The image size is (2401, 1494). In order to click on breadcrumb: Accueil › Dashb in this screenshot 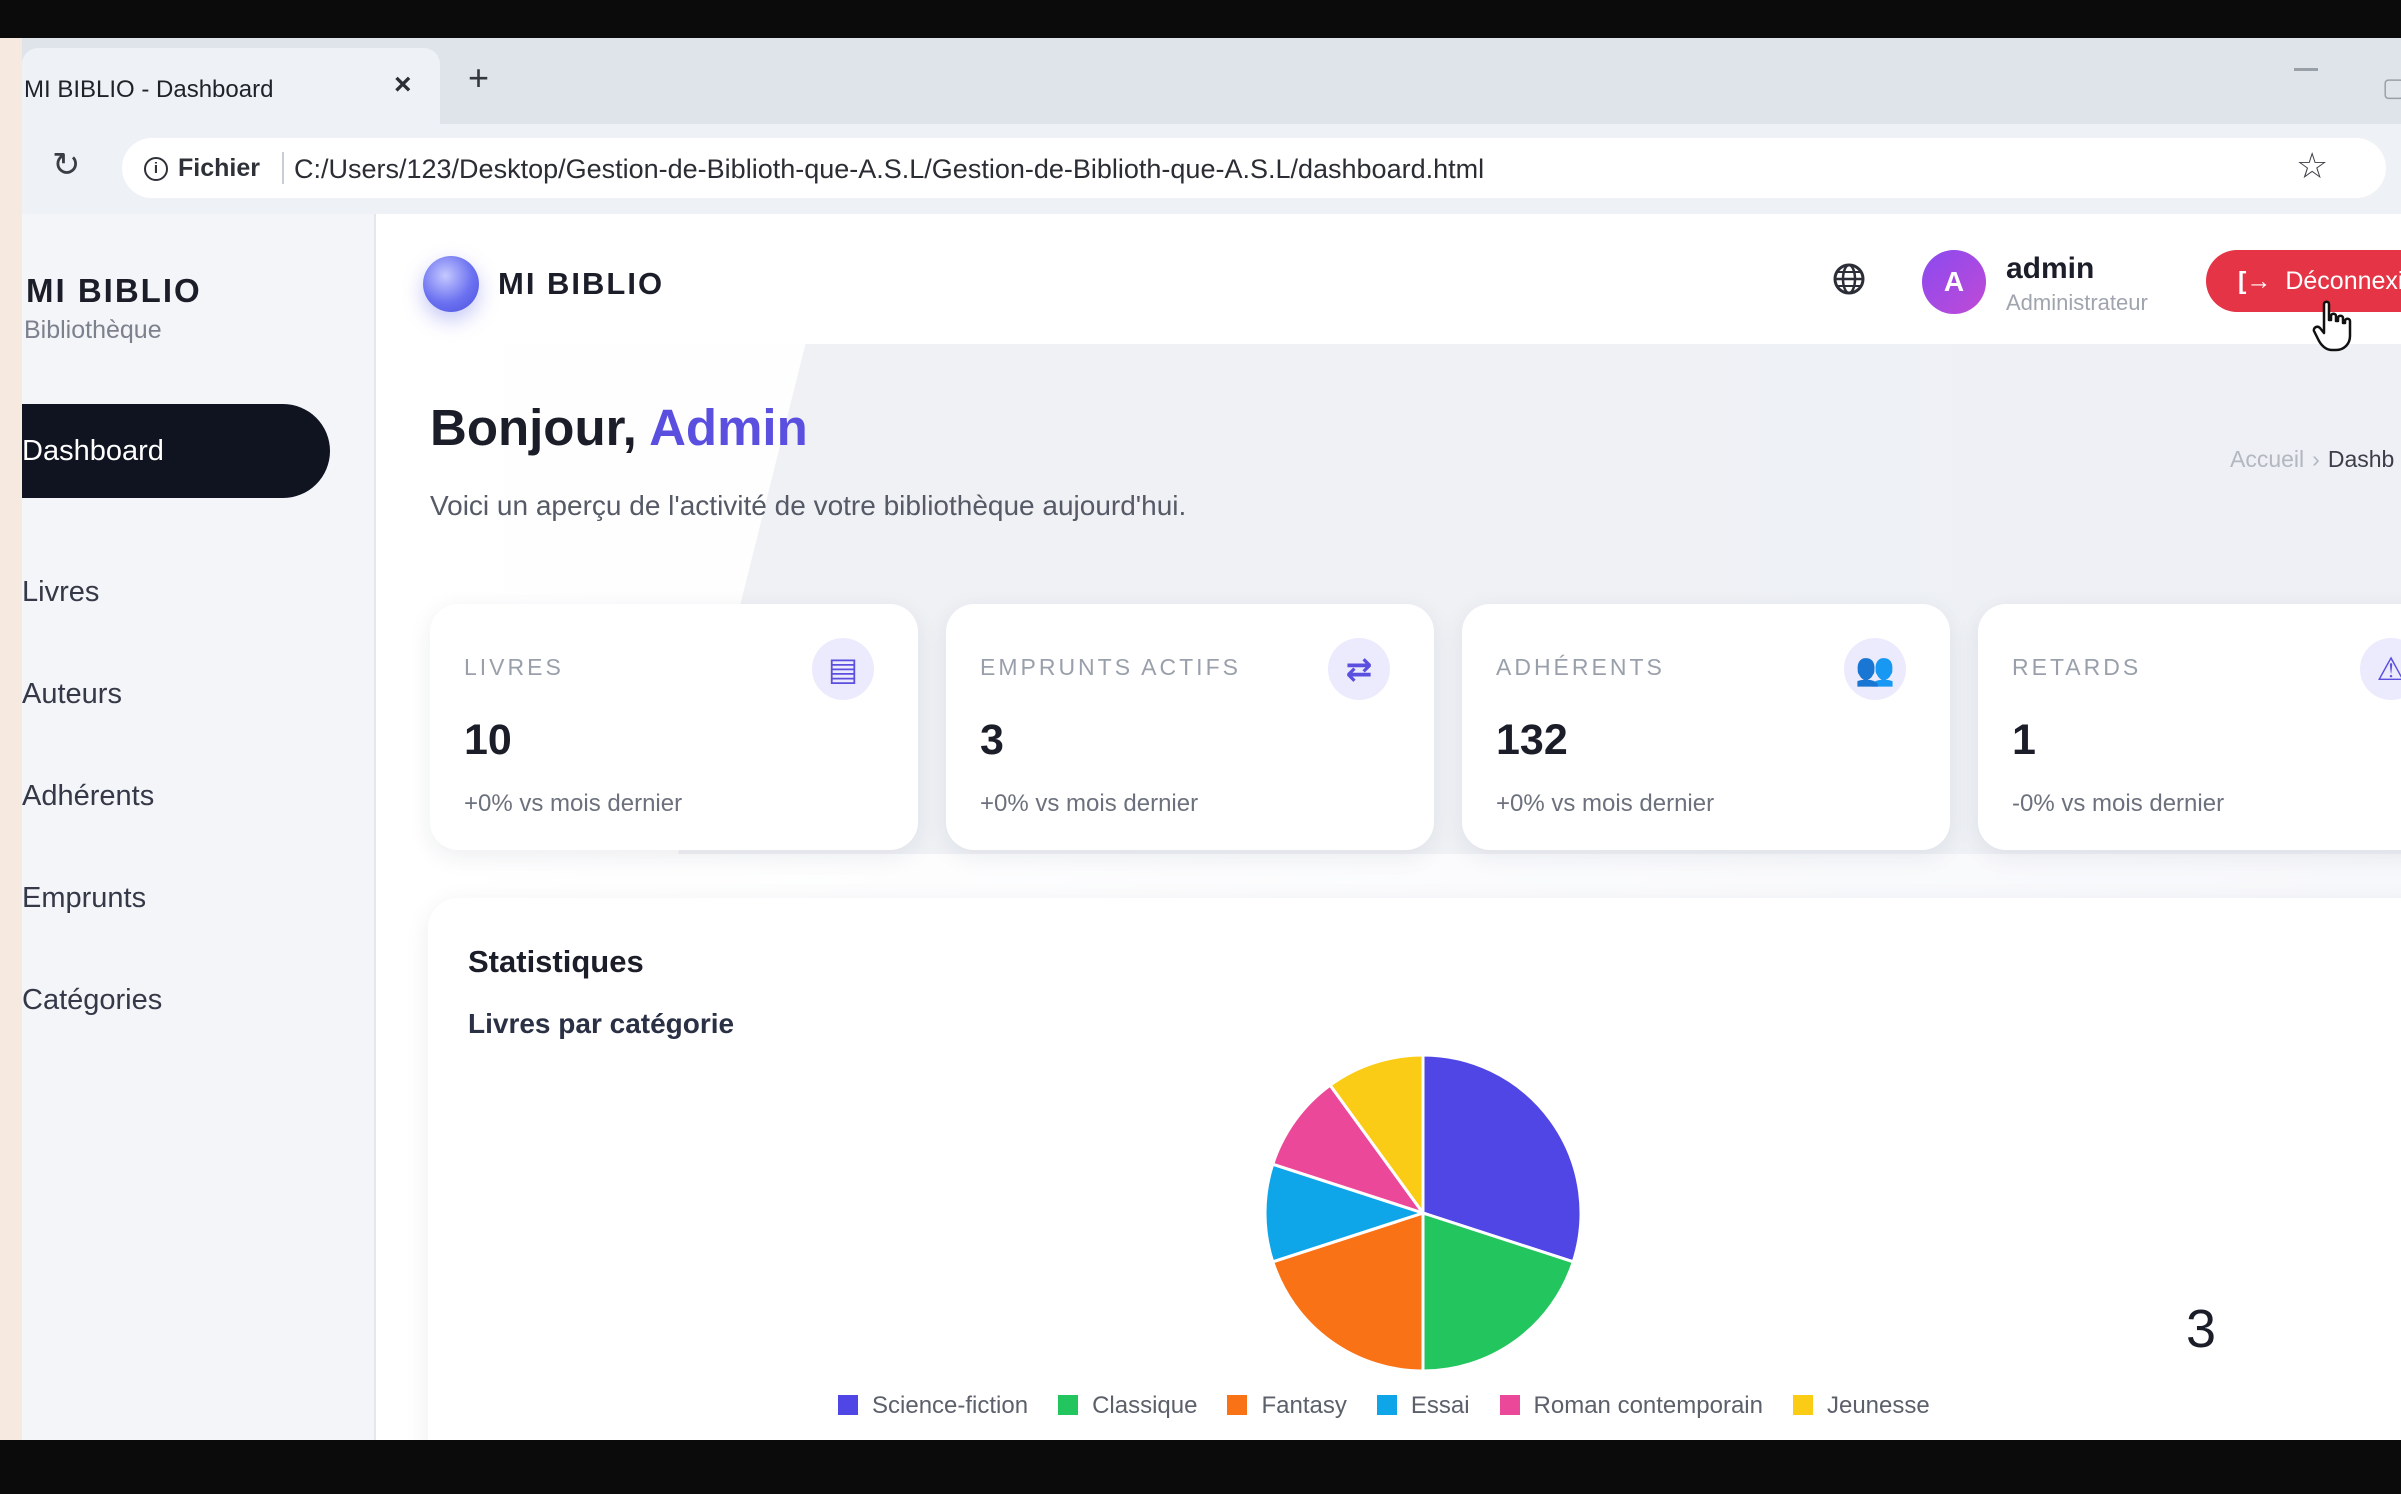, I will do `click(2312, 459)`.